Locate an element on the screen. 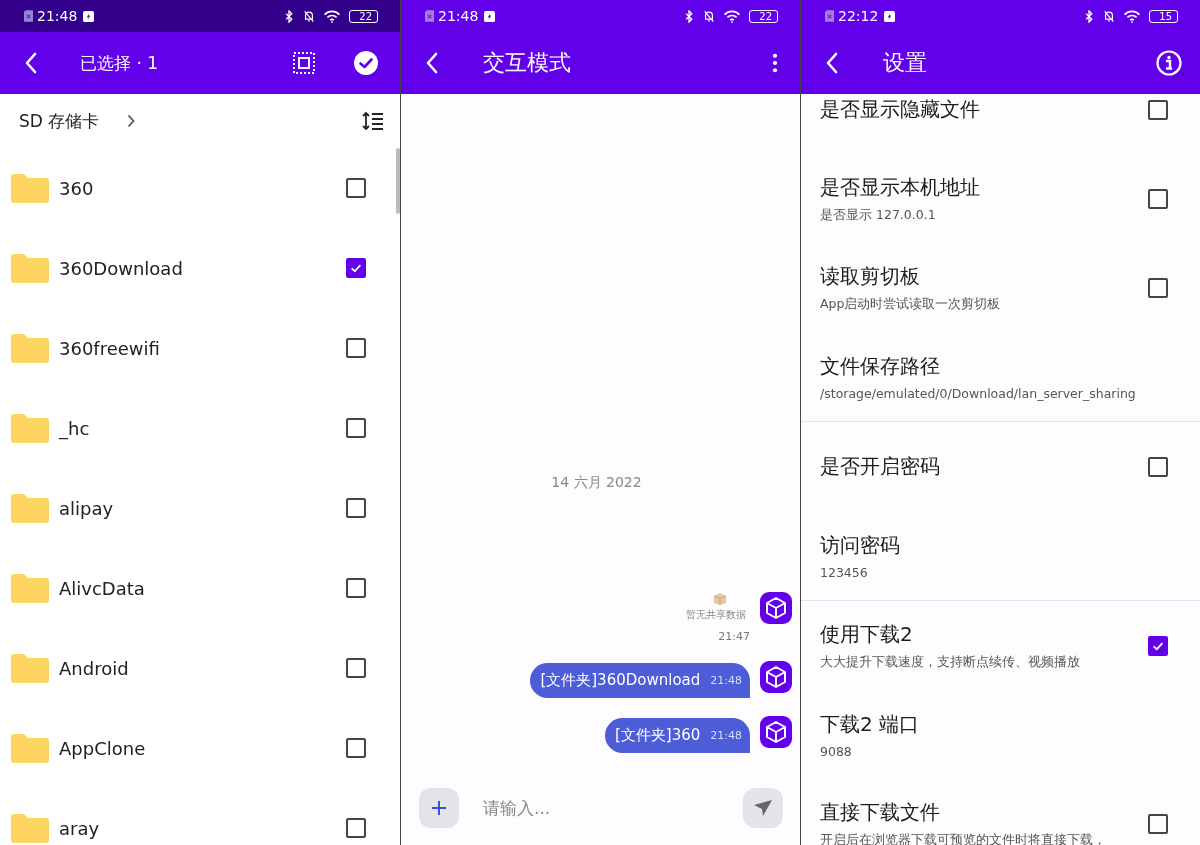  folder-row: AlivcData is located at coordinates (200, 588).